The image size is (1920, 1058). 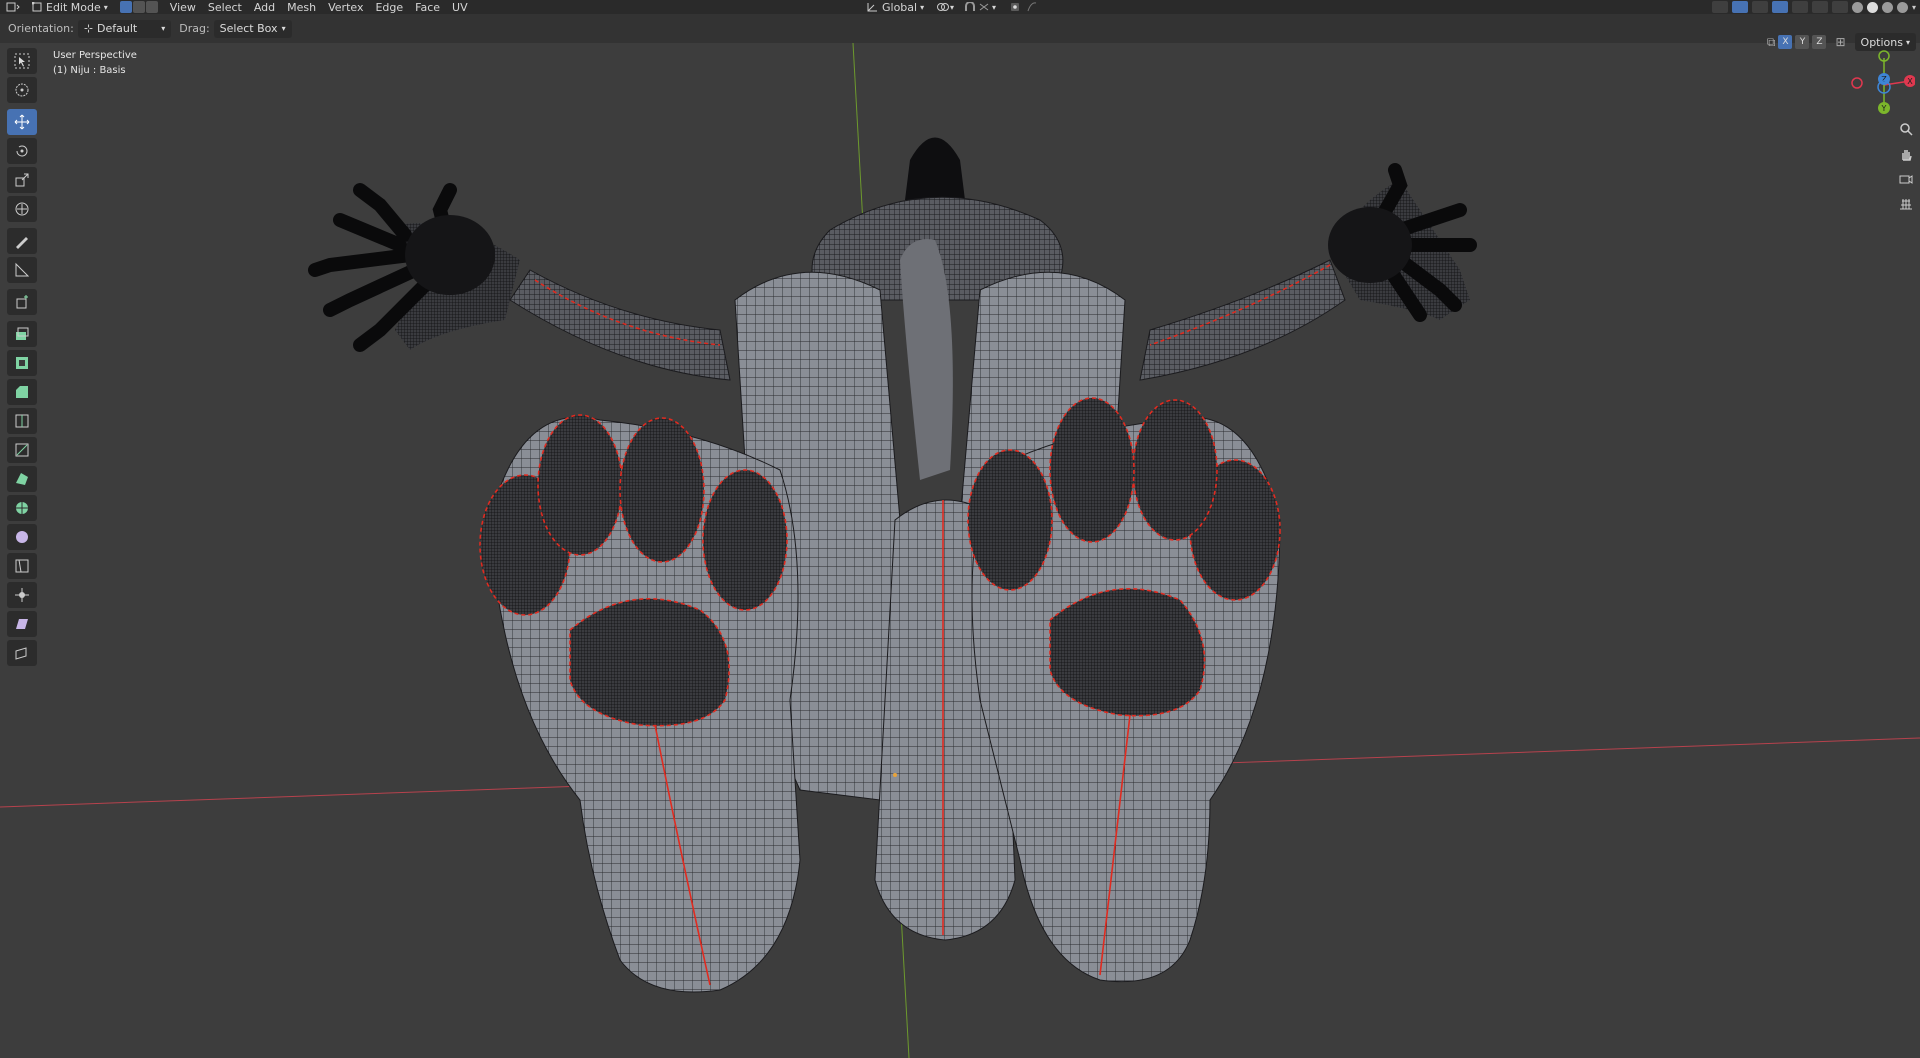 What do you see at coordinates (900, 7) in the screenshot?
I see `orientation-label: Global` at bounding box center [900, 7].